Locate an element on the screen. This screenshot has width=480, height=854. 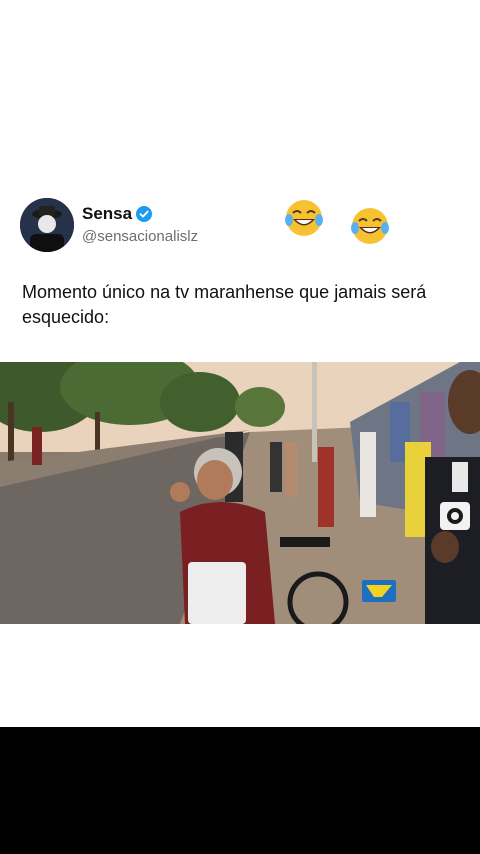
author-avatar is located at coordinates (47, 225).